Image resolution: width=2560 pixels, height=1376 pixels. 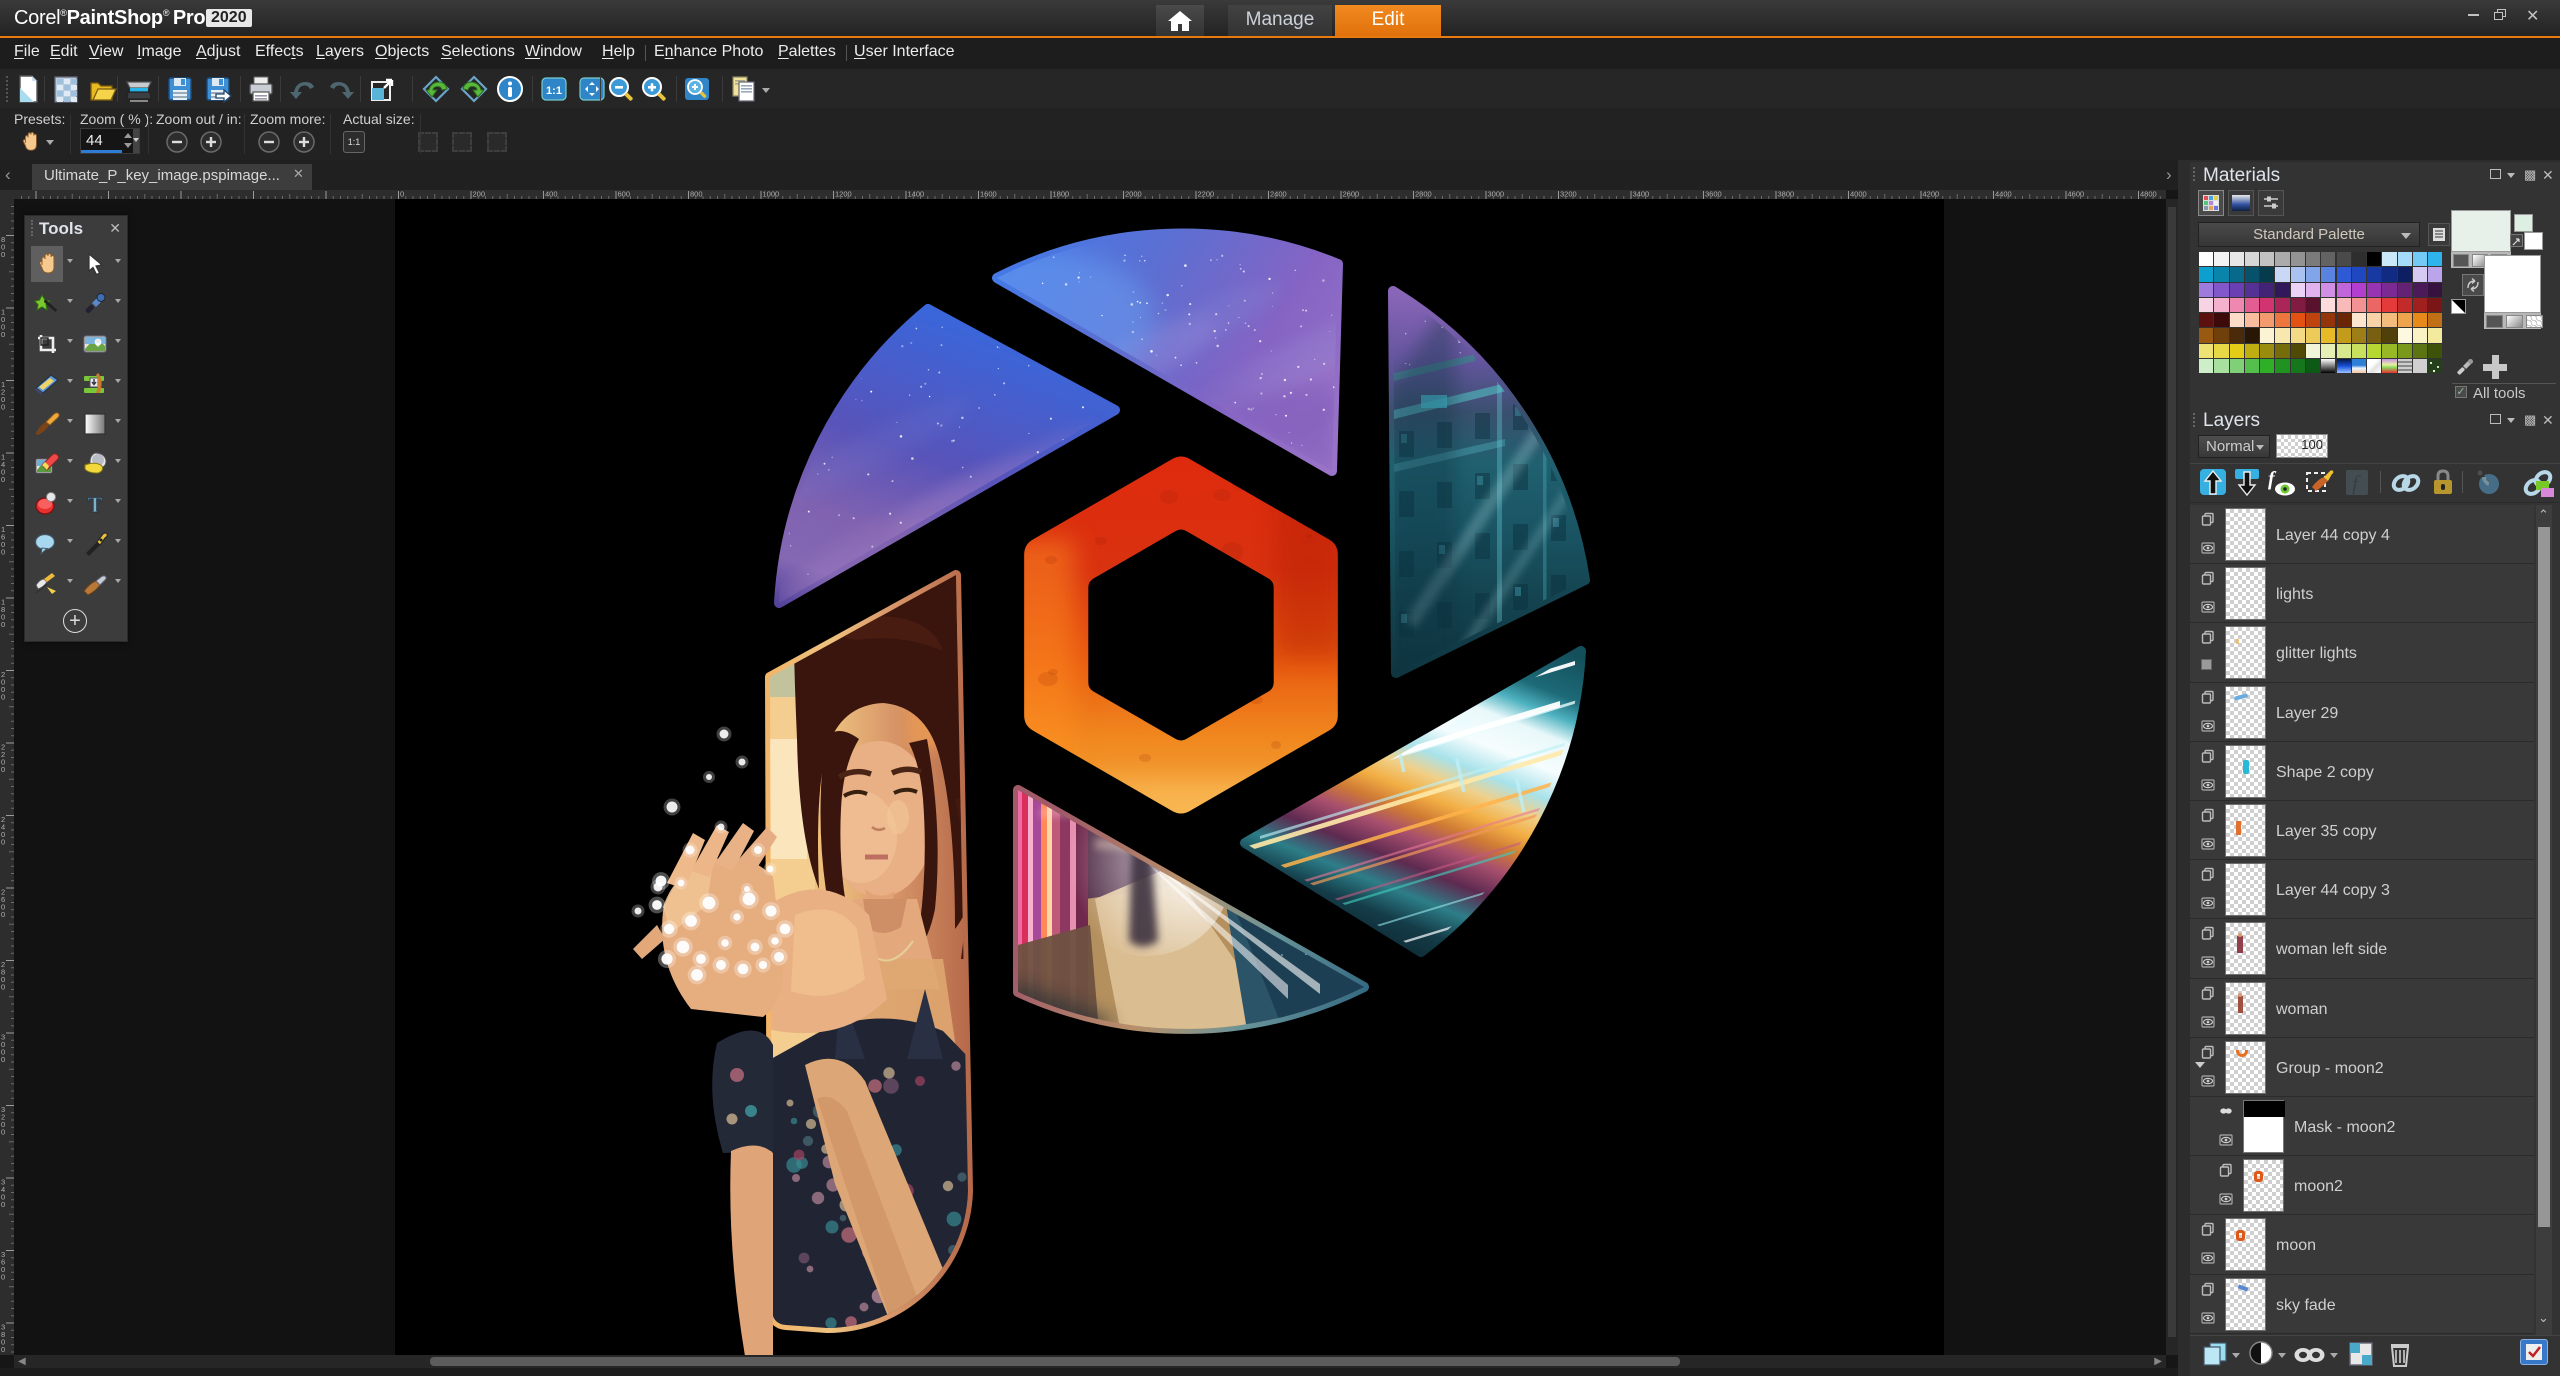 I want to click on svg-text: 3800, so click(x=1786, y=194).